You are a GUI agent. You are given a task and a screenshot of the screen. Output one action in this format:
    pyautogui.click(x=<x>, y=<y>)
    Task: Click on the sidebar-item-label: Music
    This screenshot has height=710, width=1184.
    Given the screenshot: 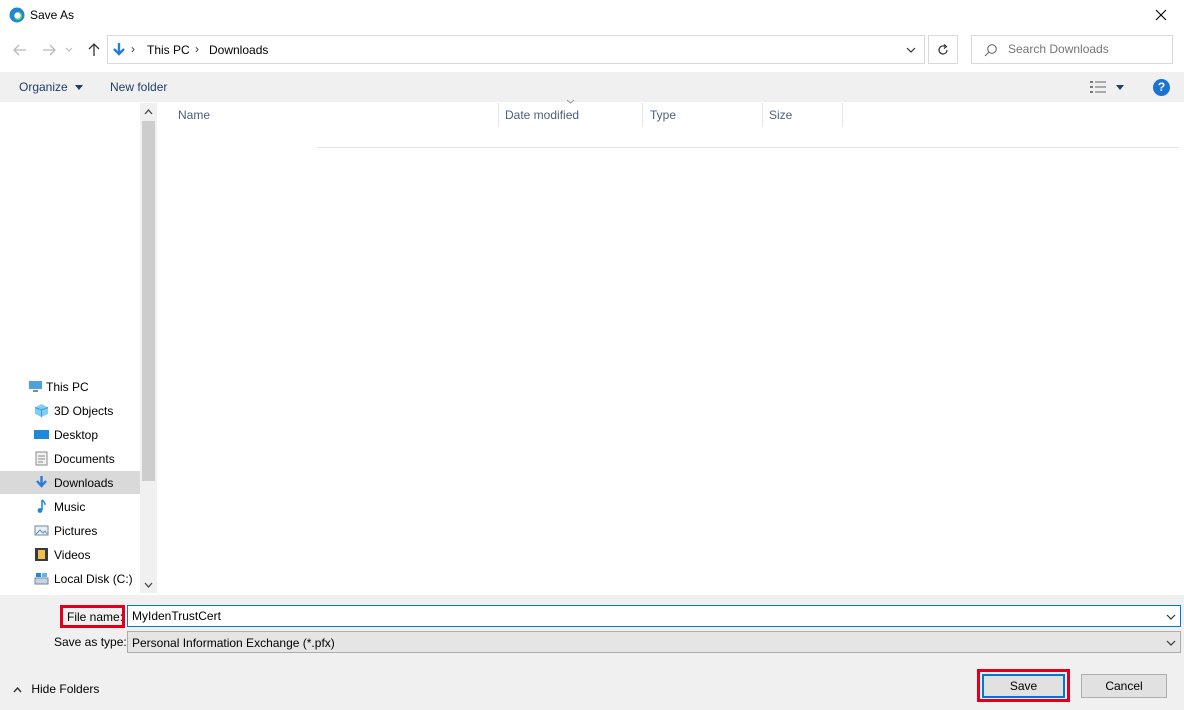 What is the action you would take?
    pyautogui.click(x=70, y=507)
    